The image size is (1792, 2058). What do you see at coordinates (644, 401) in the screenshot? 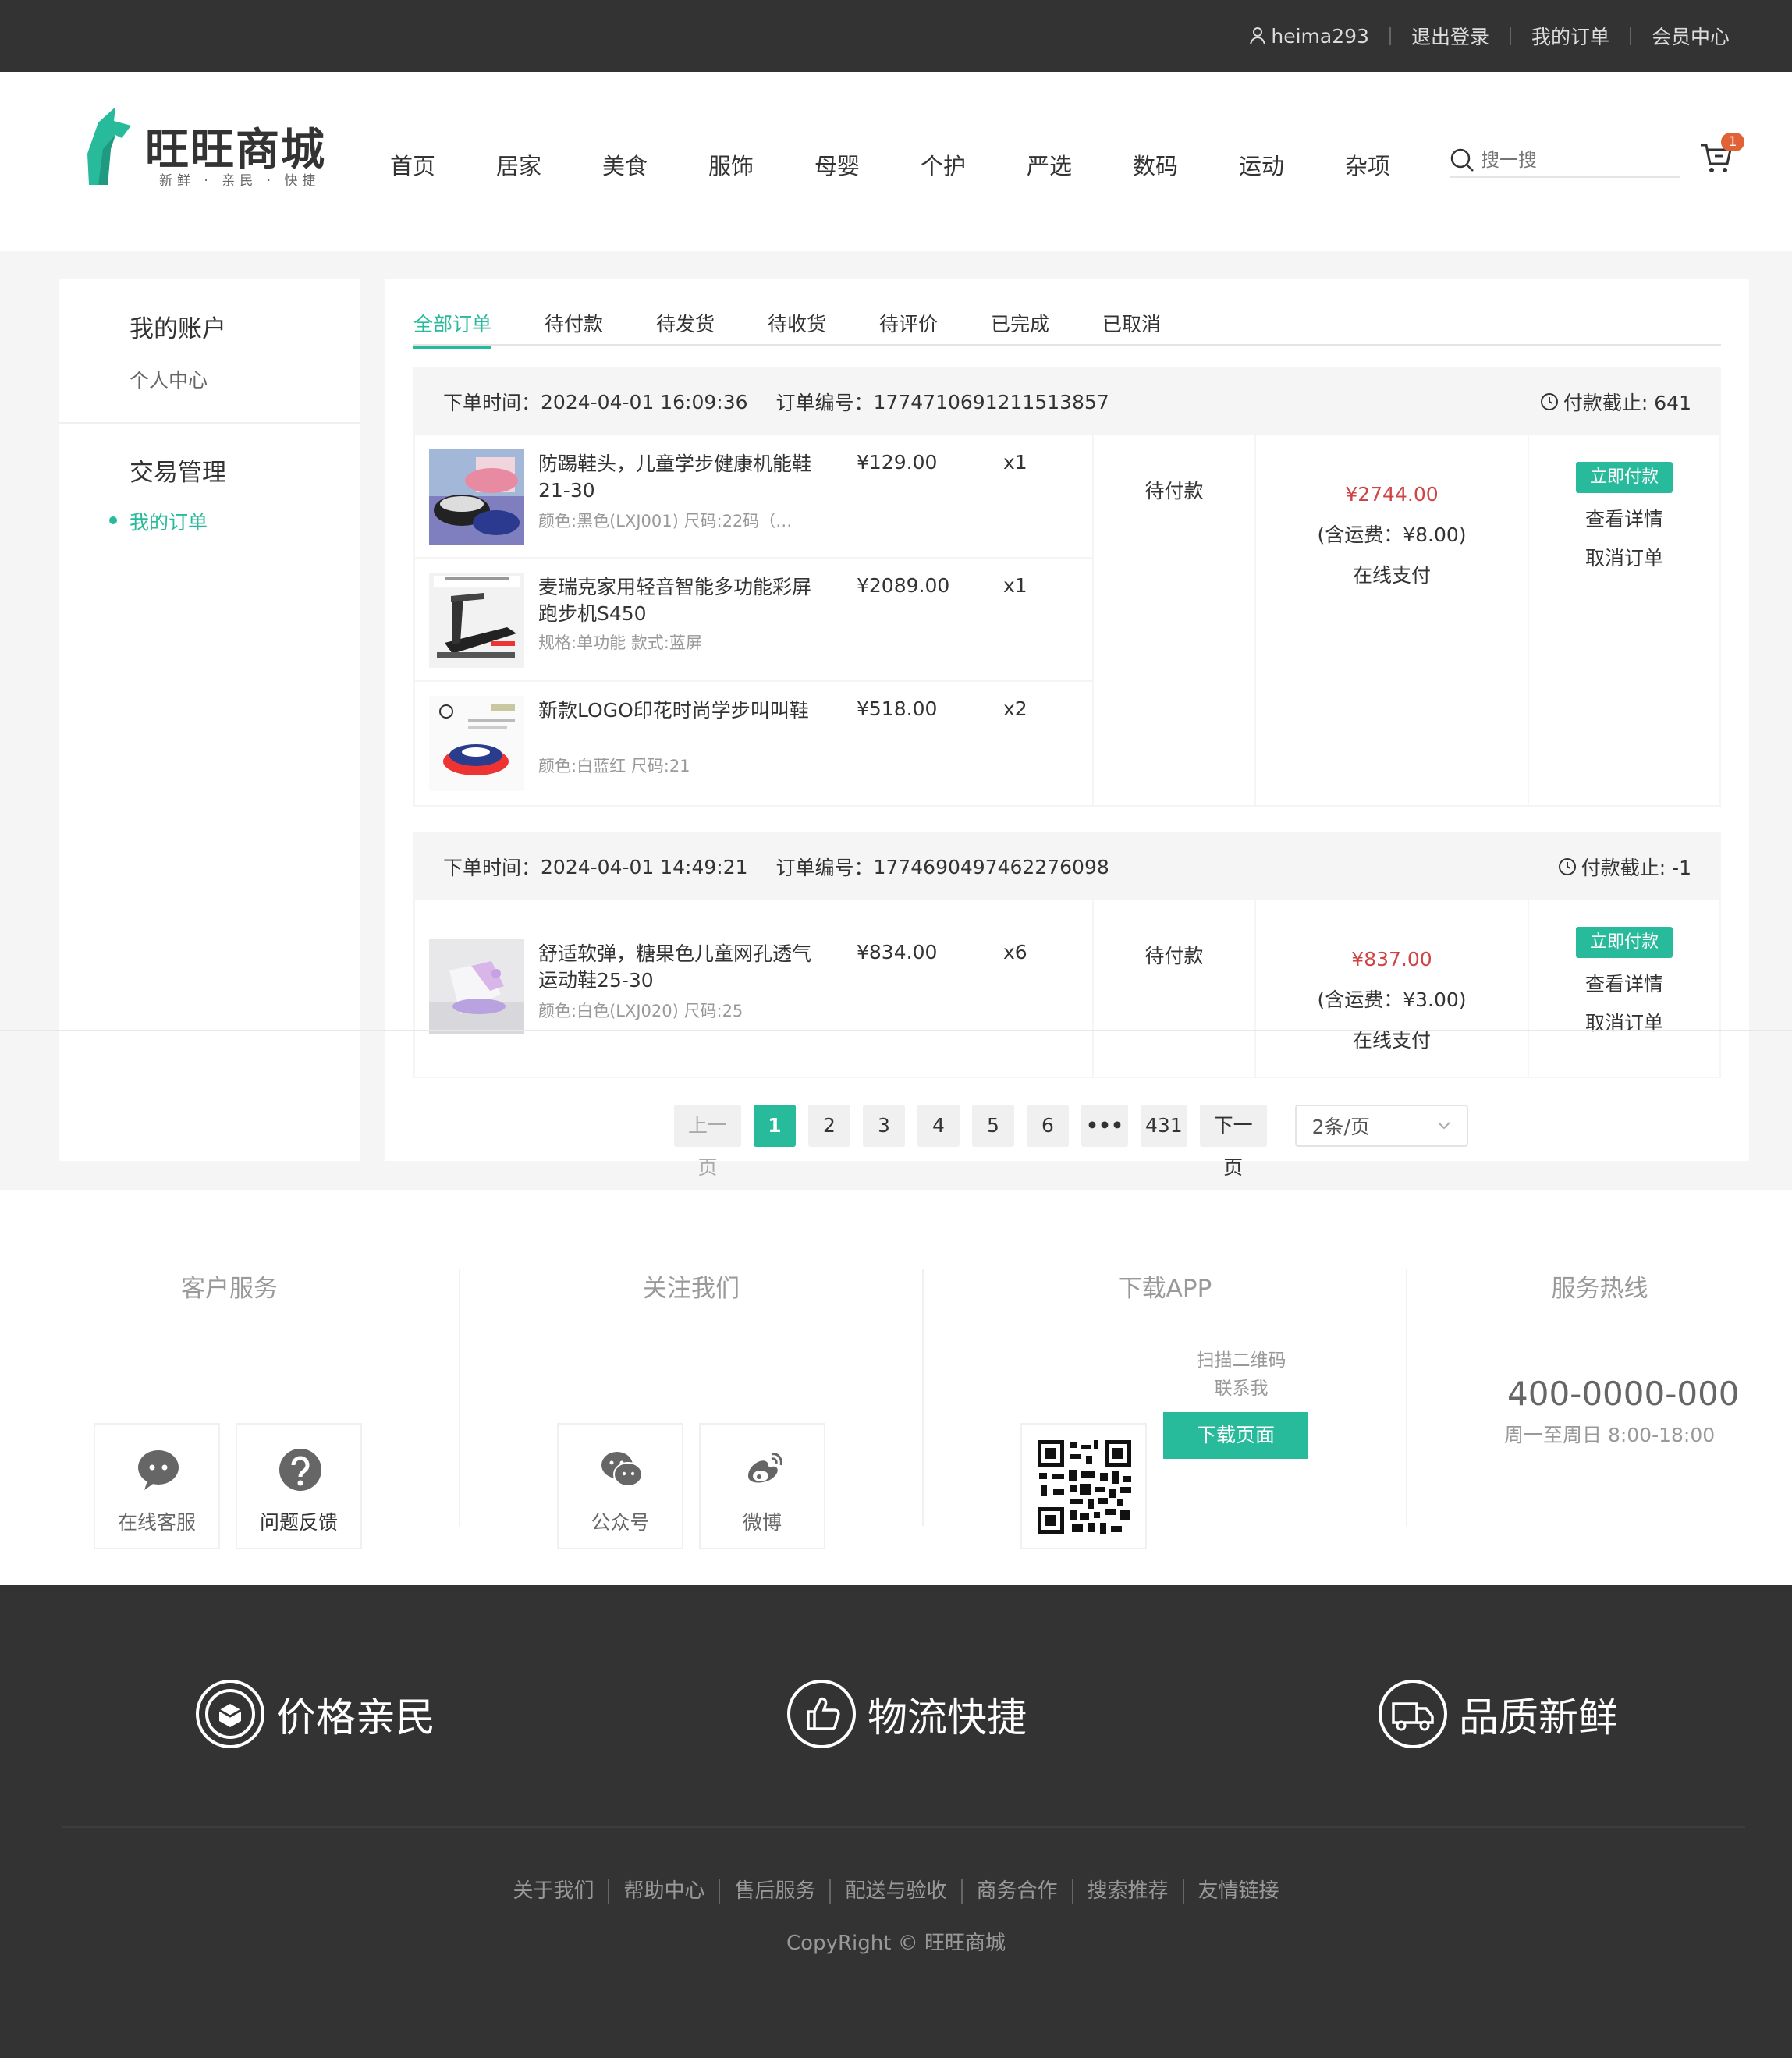
I see `order-time: 2024-04-01 16:09:36` at bounding box center [644, 401].